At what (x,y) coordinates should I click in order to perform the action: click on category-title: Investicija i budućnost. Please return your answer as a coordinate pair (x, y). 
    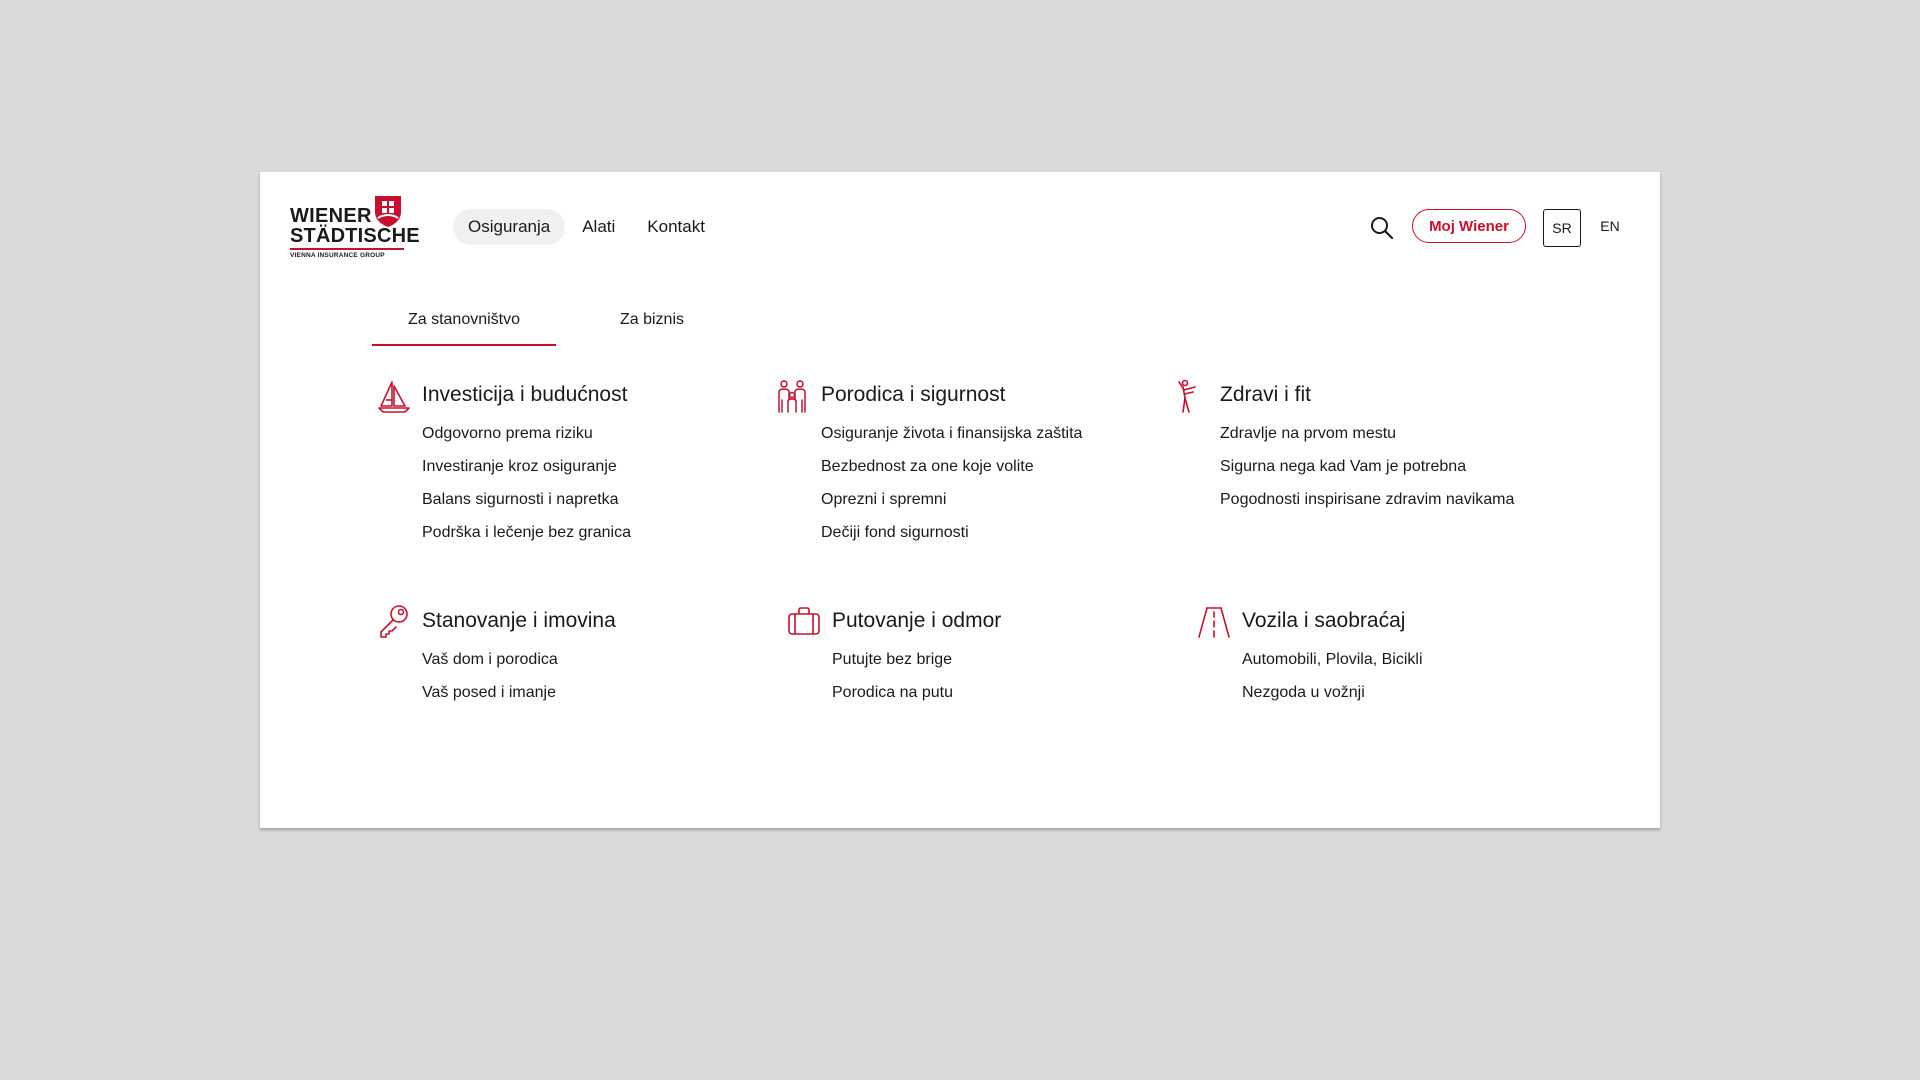
    Looking at the image, I should click on (524, 395).